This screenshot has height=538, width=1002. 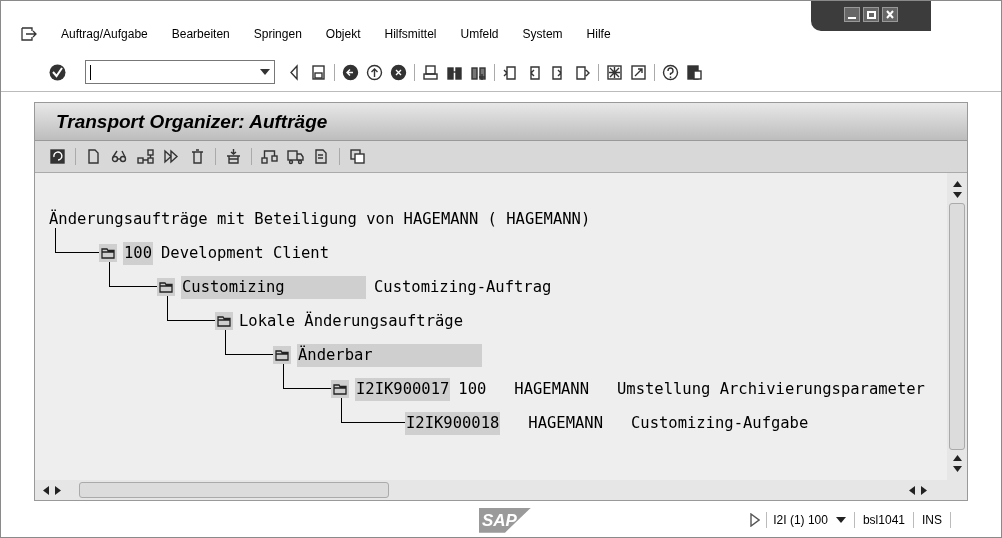 What do you see at coordinates (104, 33) in the screenshot?
I see `menu-item: Auftrag/Aufgabe` at bounding box center [104, 33].